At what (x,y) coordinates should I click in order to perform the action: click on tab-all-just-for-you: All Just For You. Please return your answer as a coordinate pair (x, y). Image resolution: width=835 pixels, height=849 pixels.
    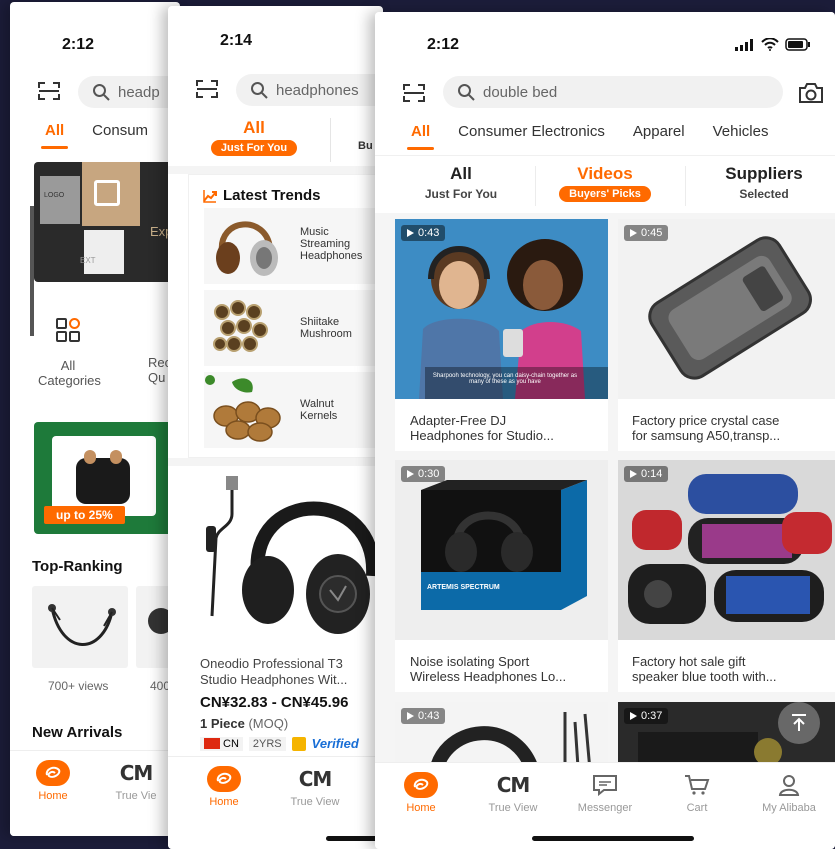
    Looking at the image, I should click on (254, 137).